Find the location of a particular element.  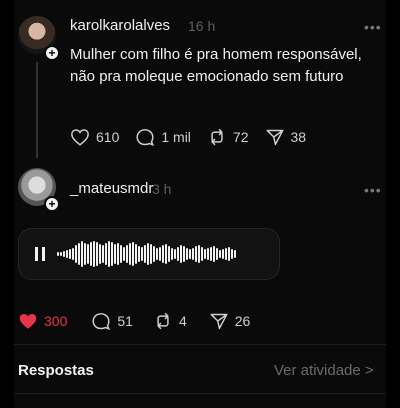

share-count: 38 is located at coordinates (298, 137).